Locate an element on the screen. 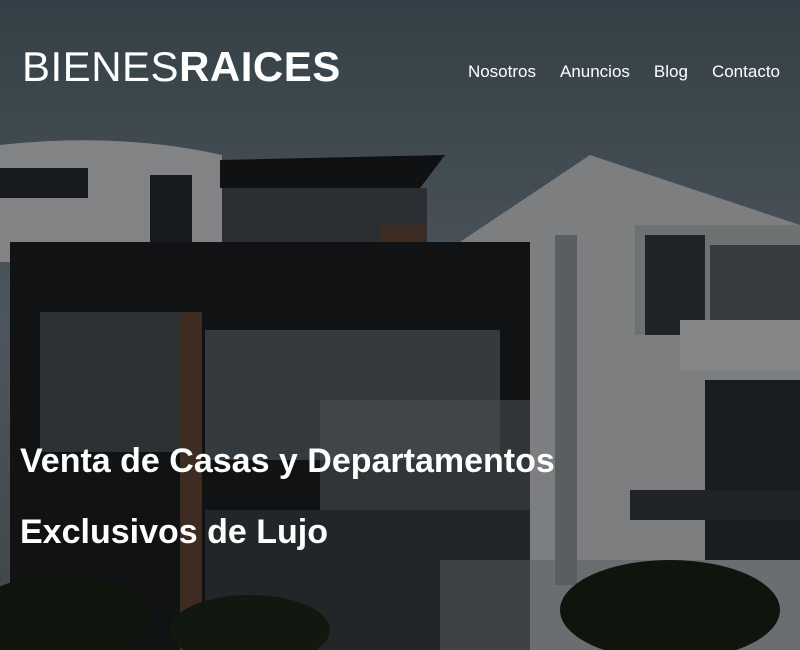 The image size is (800, 650). brand-logo-bold: RAICES is located at coordinates (260, 66).